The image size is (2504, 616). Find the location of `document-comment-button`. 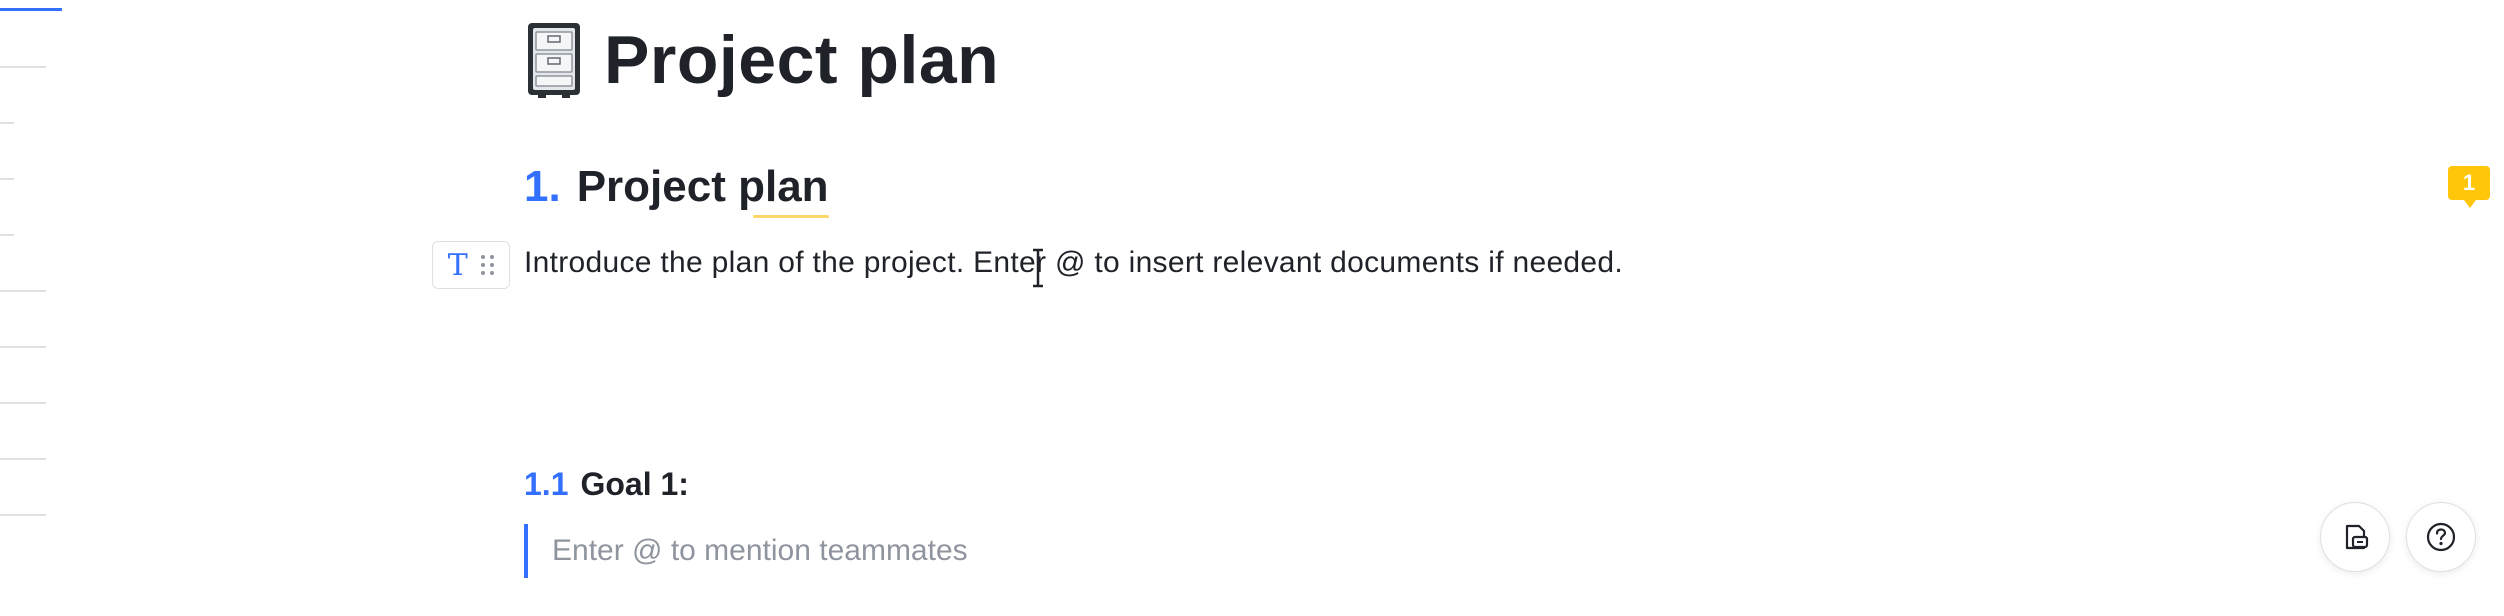

document-comment-button is located at coordinates (2355, 537).